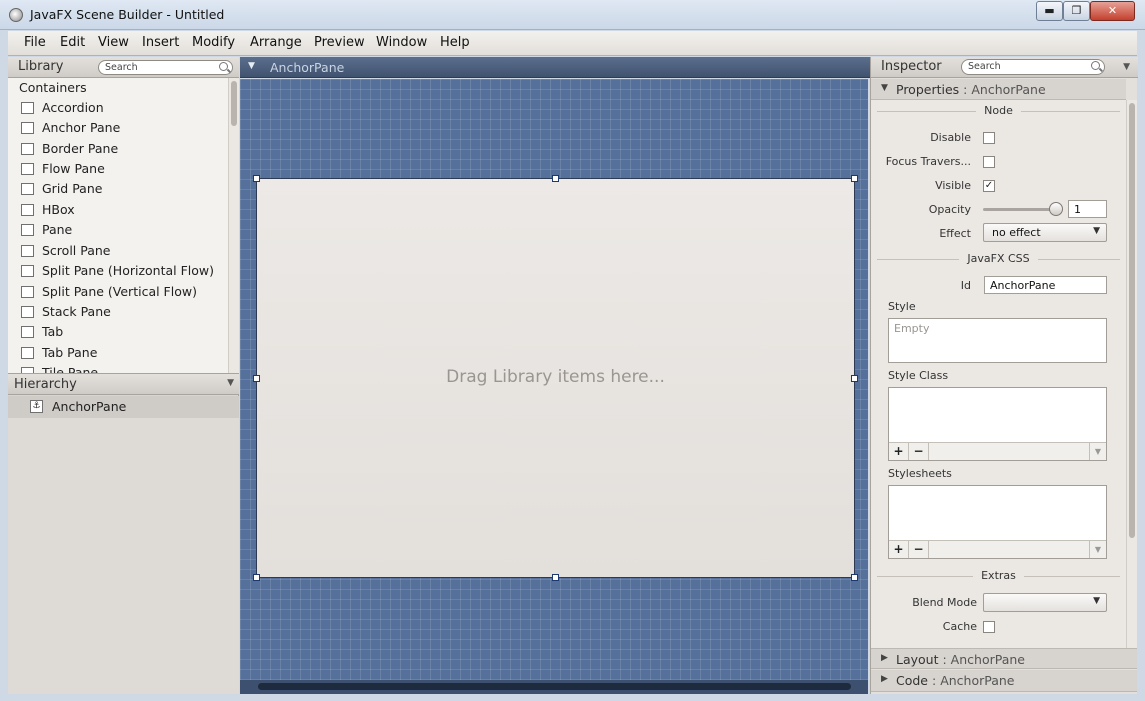 The width and height of the screenshot is (1145, 701). What do you see at coordinates (959, 626) in the screenshot?
I see `cache-label: Cache` at bounding box center [959, 626].